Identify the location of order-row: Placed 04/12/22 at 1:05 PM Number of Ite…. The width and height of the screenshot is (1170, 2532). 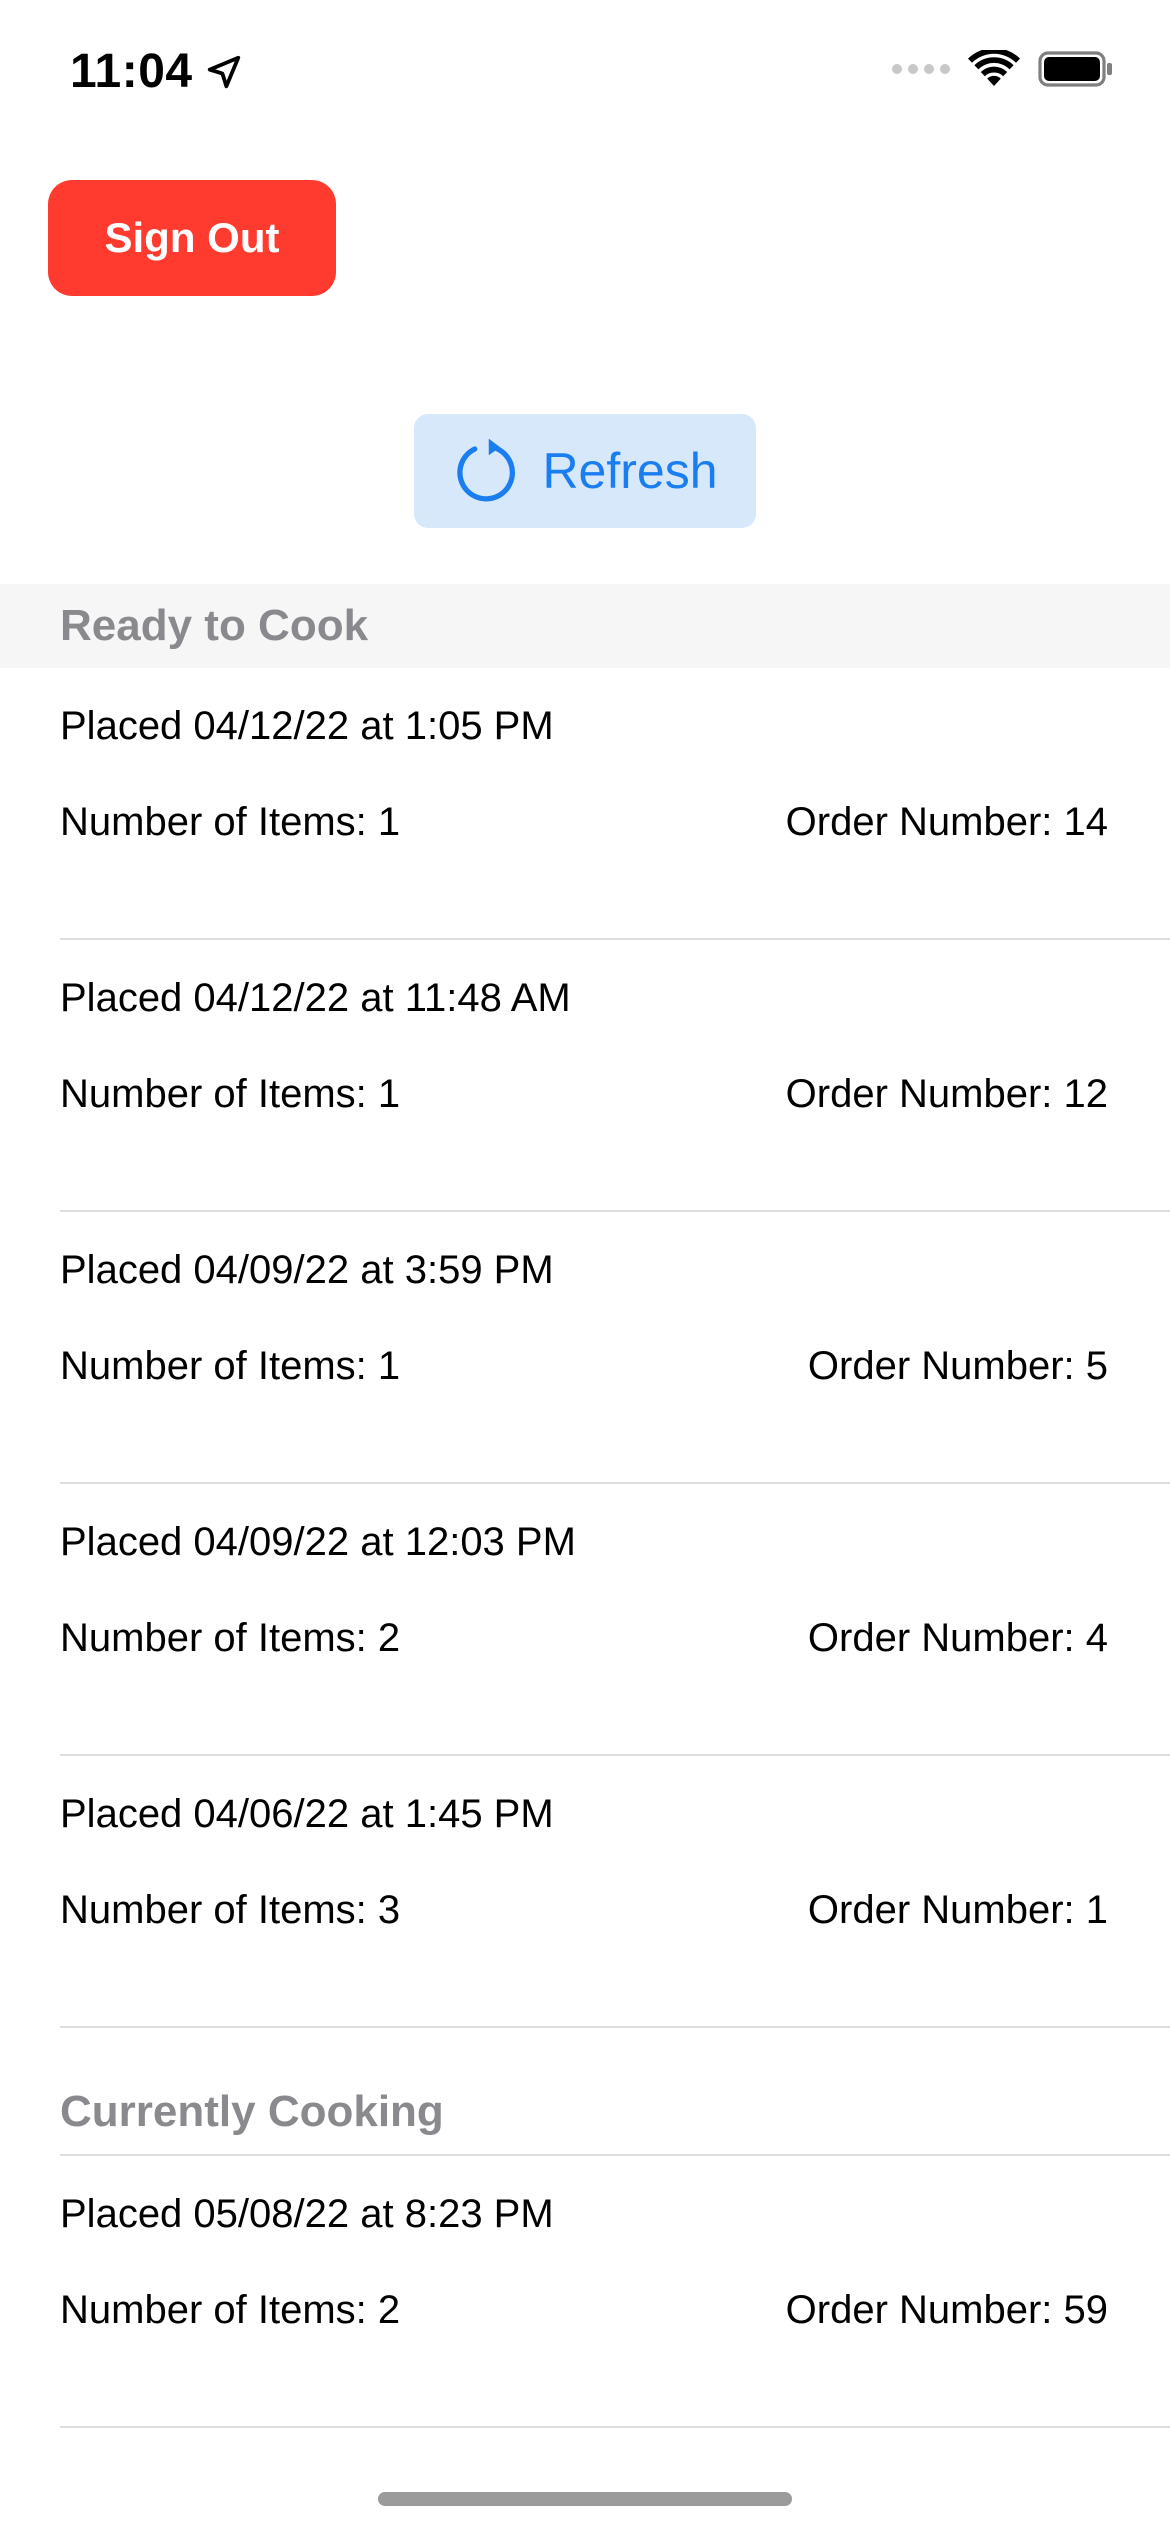
(585, 804).